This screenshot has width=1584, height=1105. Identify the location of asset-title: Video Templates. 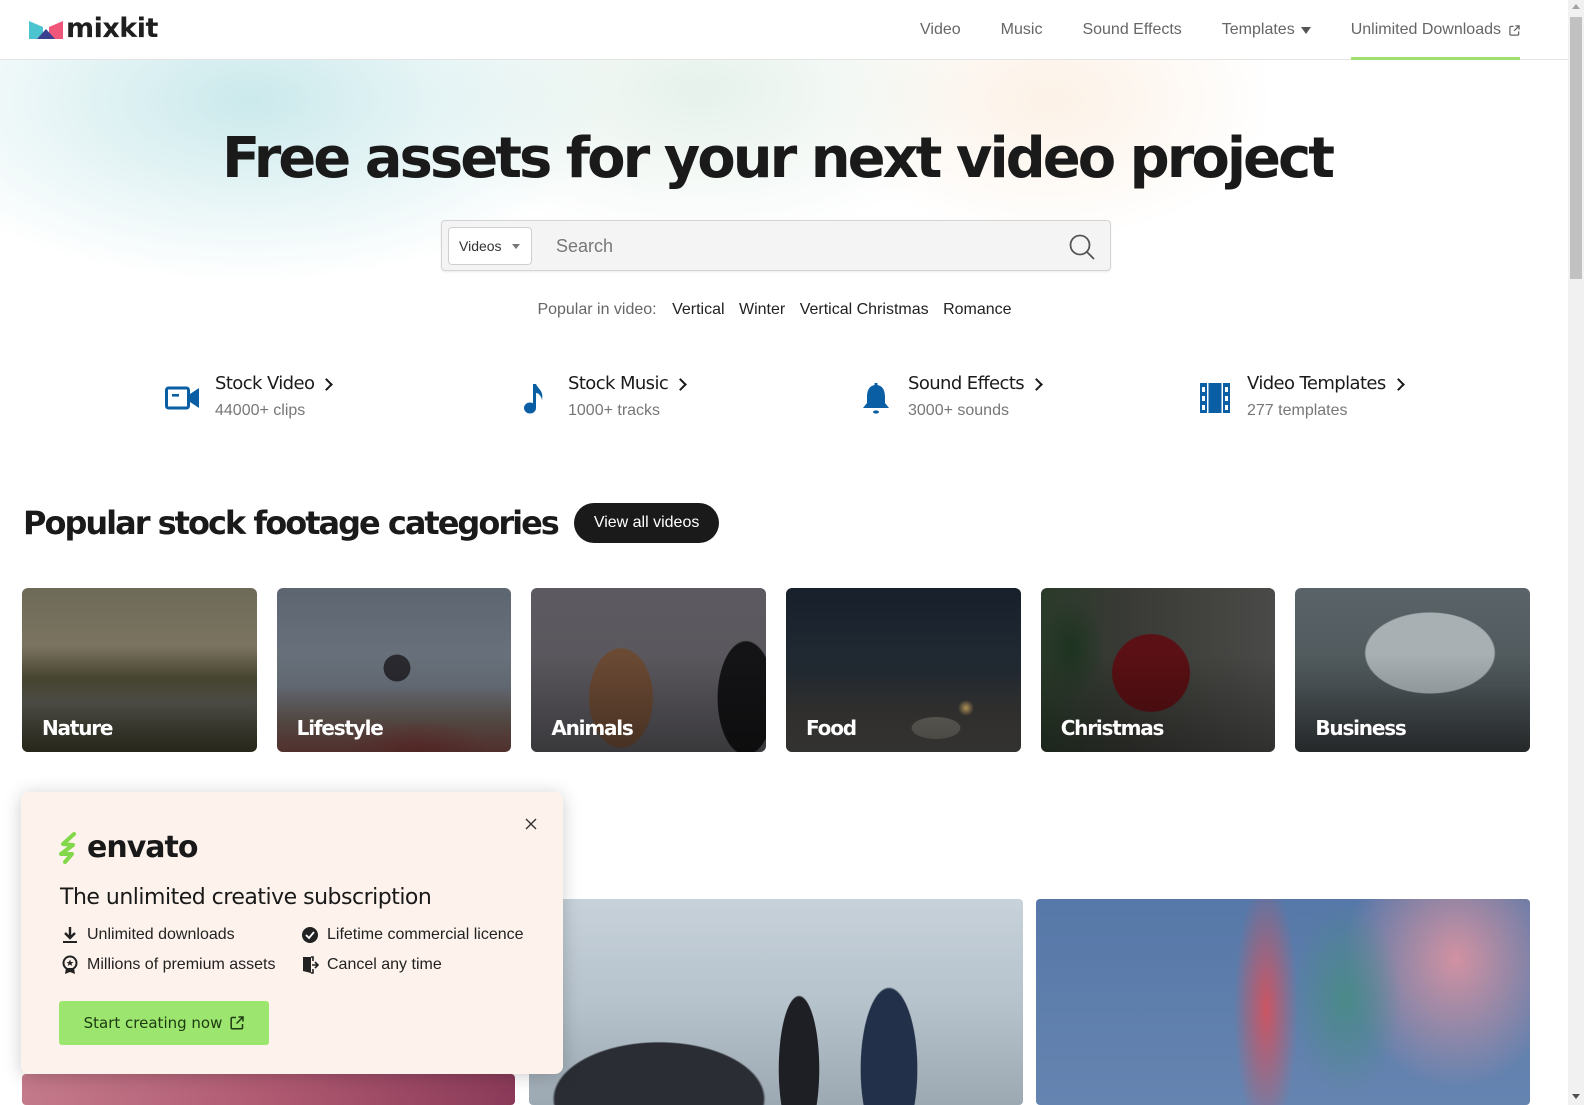
(1326, 384).